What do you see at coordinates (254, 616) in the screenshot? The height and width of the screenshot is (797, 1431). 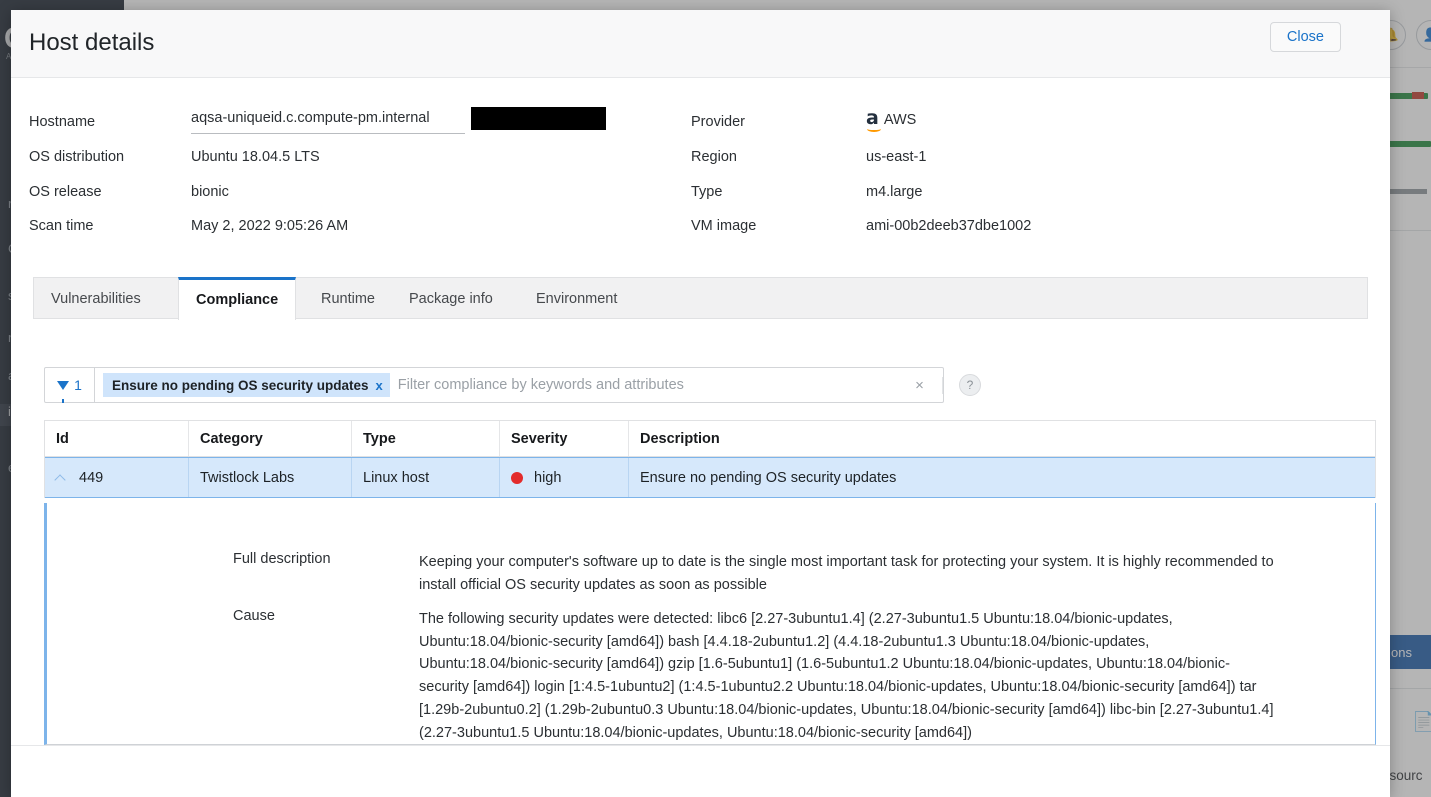 I see `cause-label: Cause` at bounding box center [254, 616].